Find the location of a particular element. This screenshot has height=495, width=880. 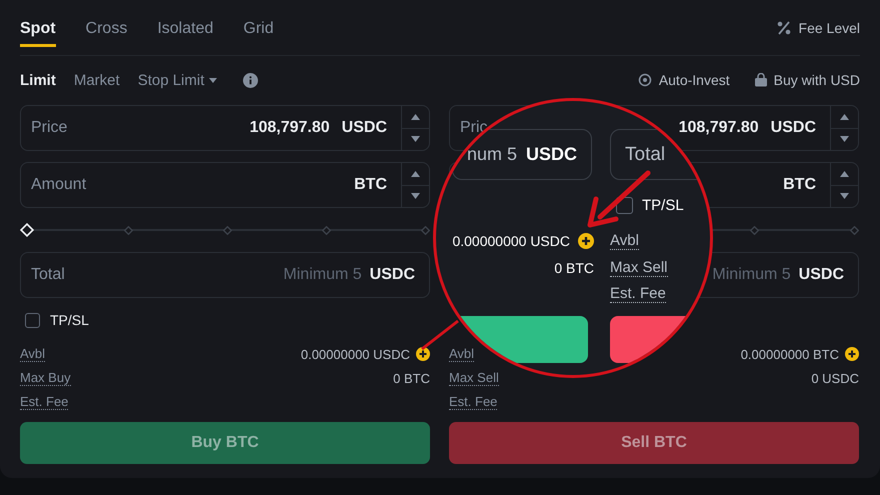

info-value: 0.00000000 BTC is located at coordinates (789, 354).